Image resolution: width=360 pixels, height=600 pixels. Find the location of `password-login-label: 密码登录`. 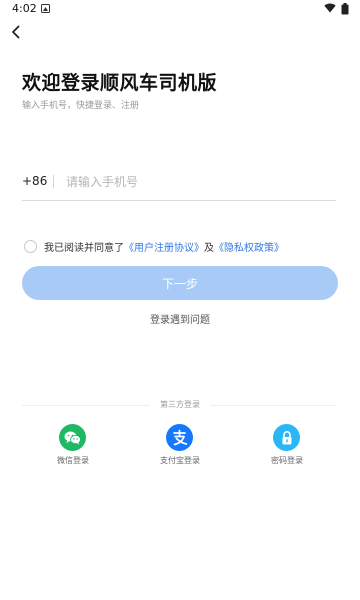

password-login-label: 密码登录 is located at coordinates (287, 460).